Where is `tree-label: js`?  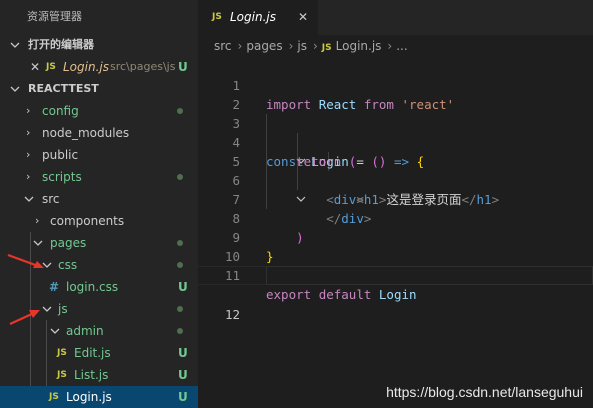
tree-label: js is located at coordinates (63, 309).